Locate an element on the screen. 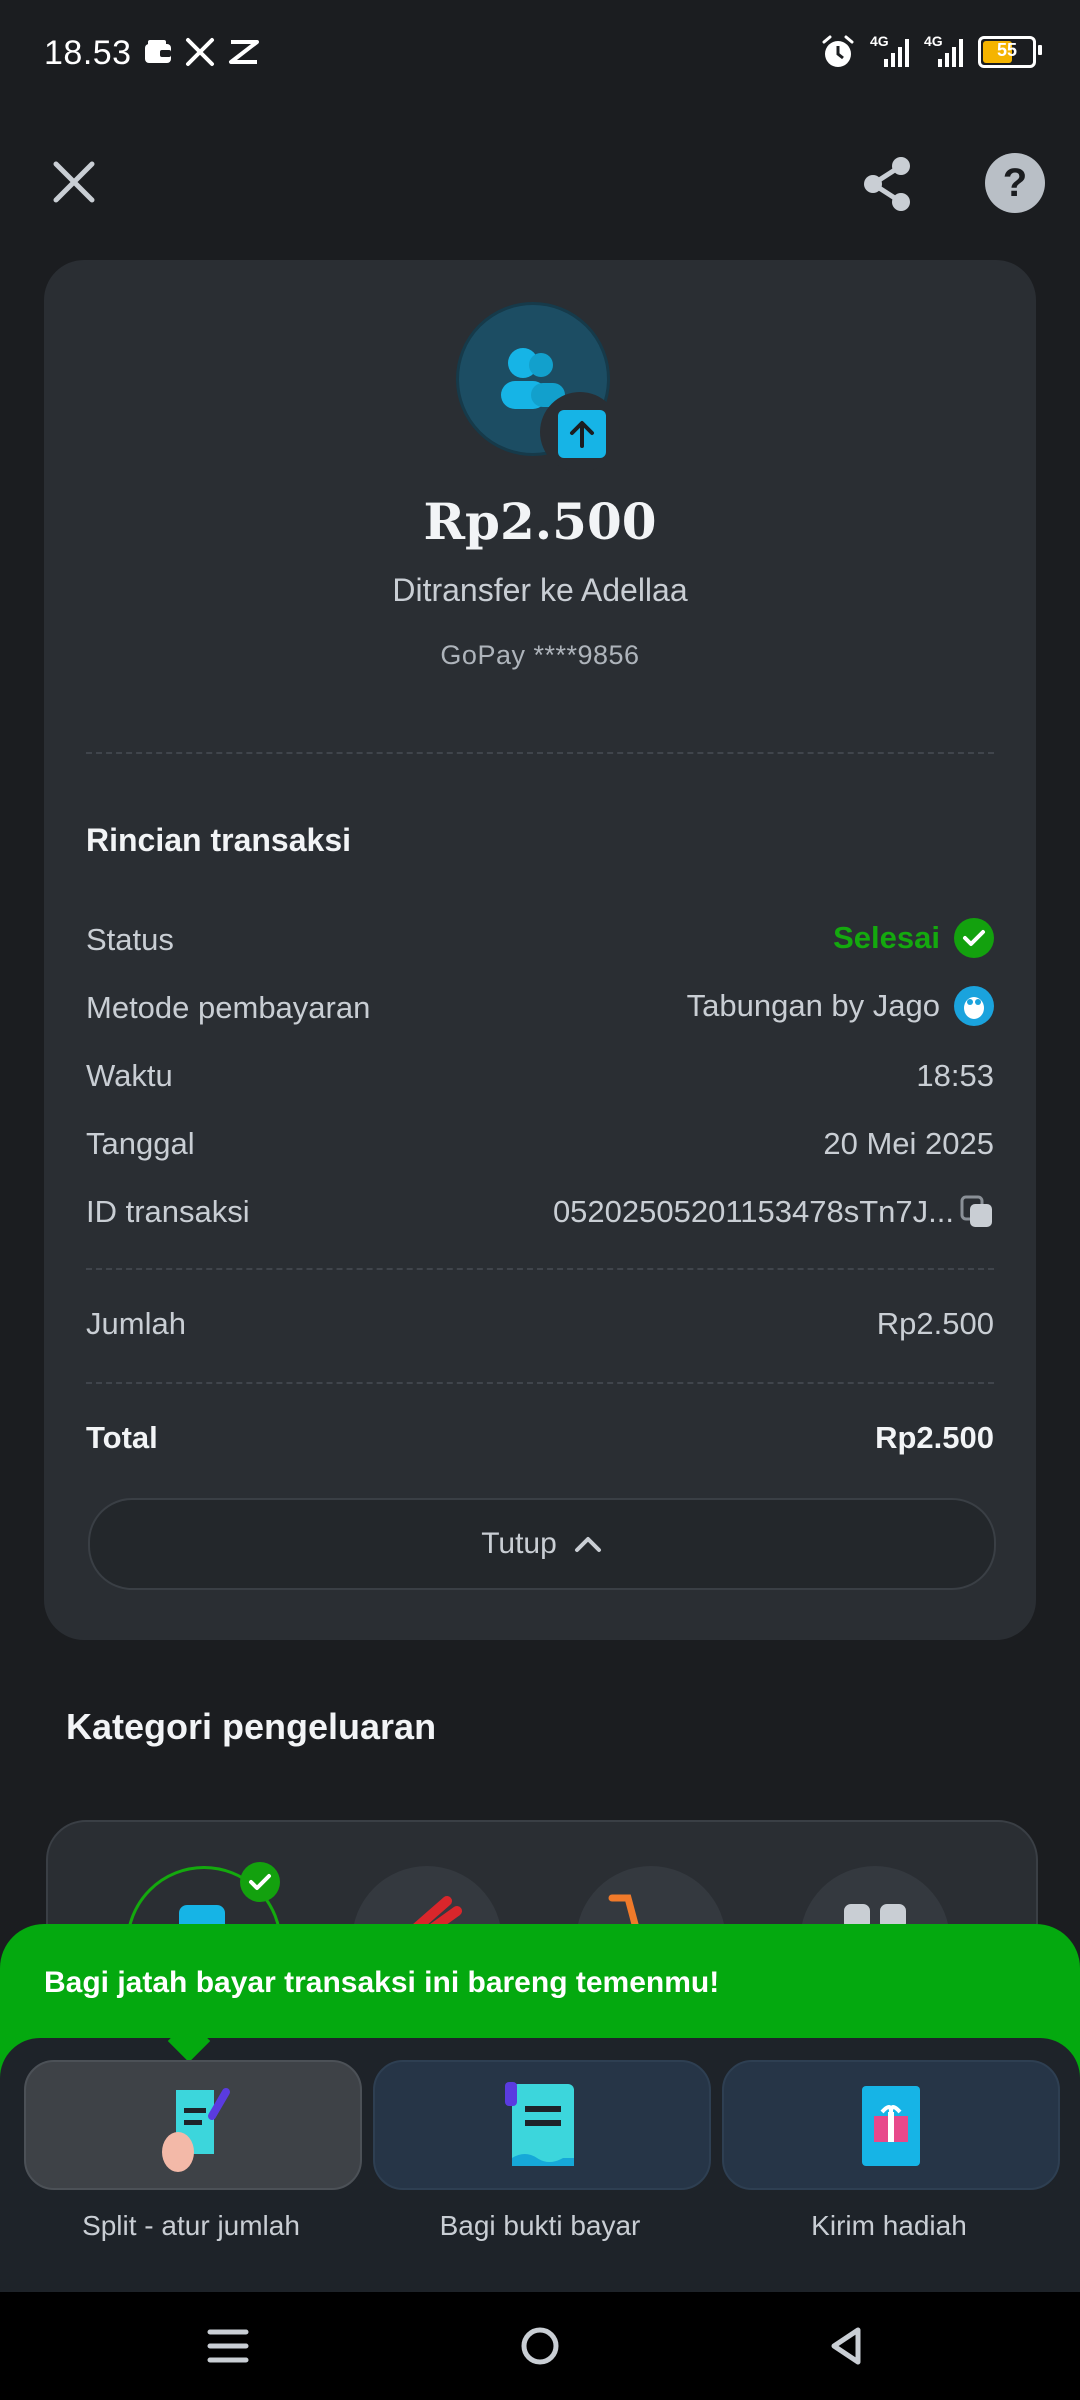 The width and height of the screenshot is (1080, 2400). time-label: Waktu is located at coordinates (129, 1075).